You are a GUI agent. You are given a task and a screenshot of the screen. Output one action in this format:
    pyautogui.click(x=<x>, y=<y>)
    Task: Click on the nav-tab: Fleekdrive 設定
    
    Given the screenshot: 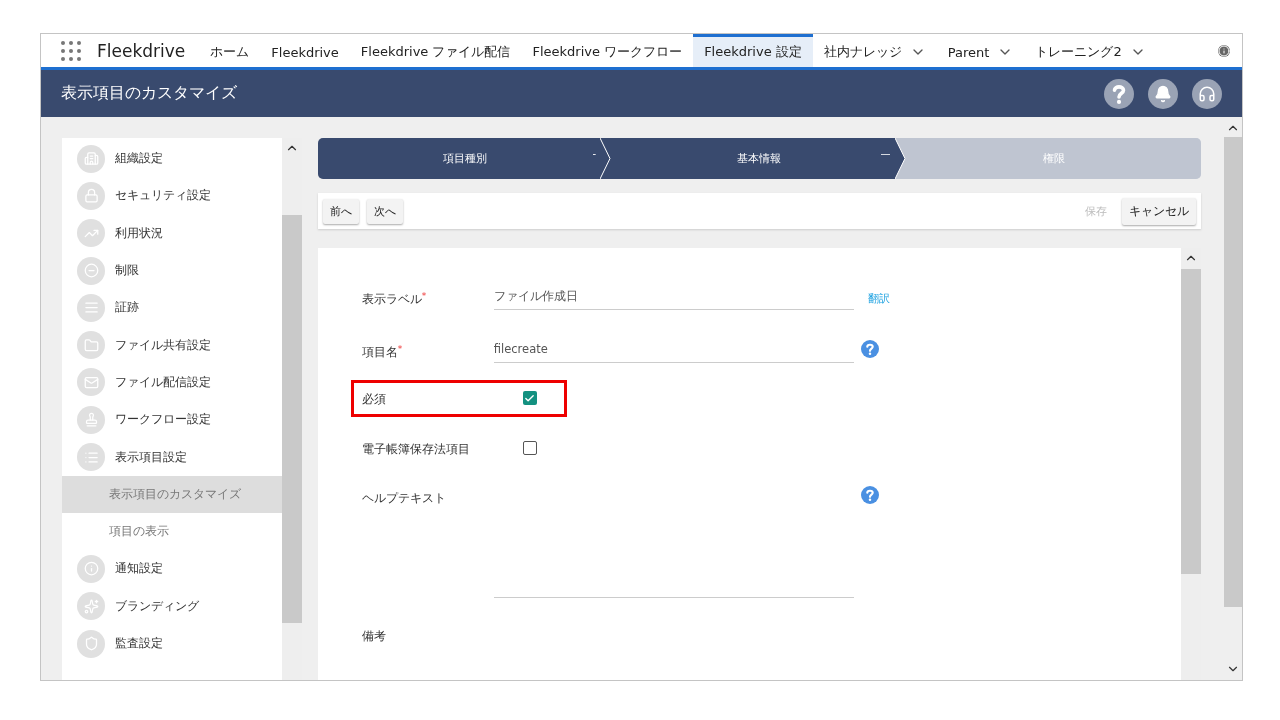 What is the action you would take?
    pyautogui.click(x=753, y=50)
    